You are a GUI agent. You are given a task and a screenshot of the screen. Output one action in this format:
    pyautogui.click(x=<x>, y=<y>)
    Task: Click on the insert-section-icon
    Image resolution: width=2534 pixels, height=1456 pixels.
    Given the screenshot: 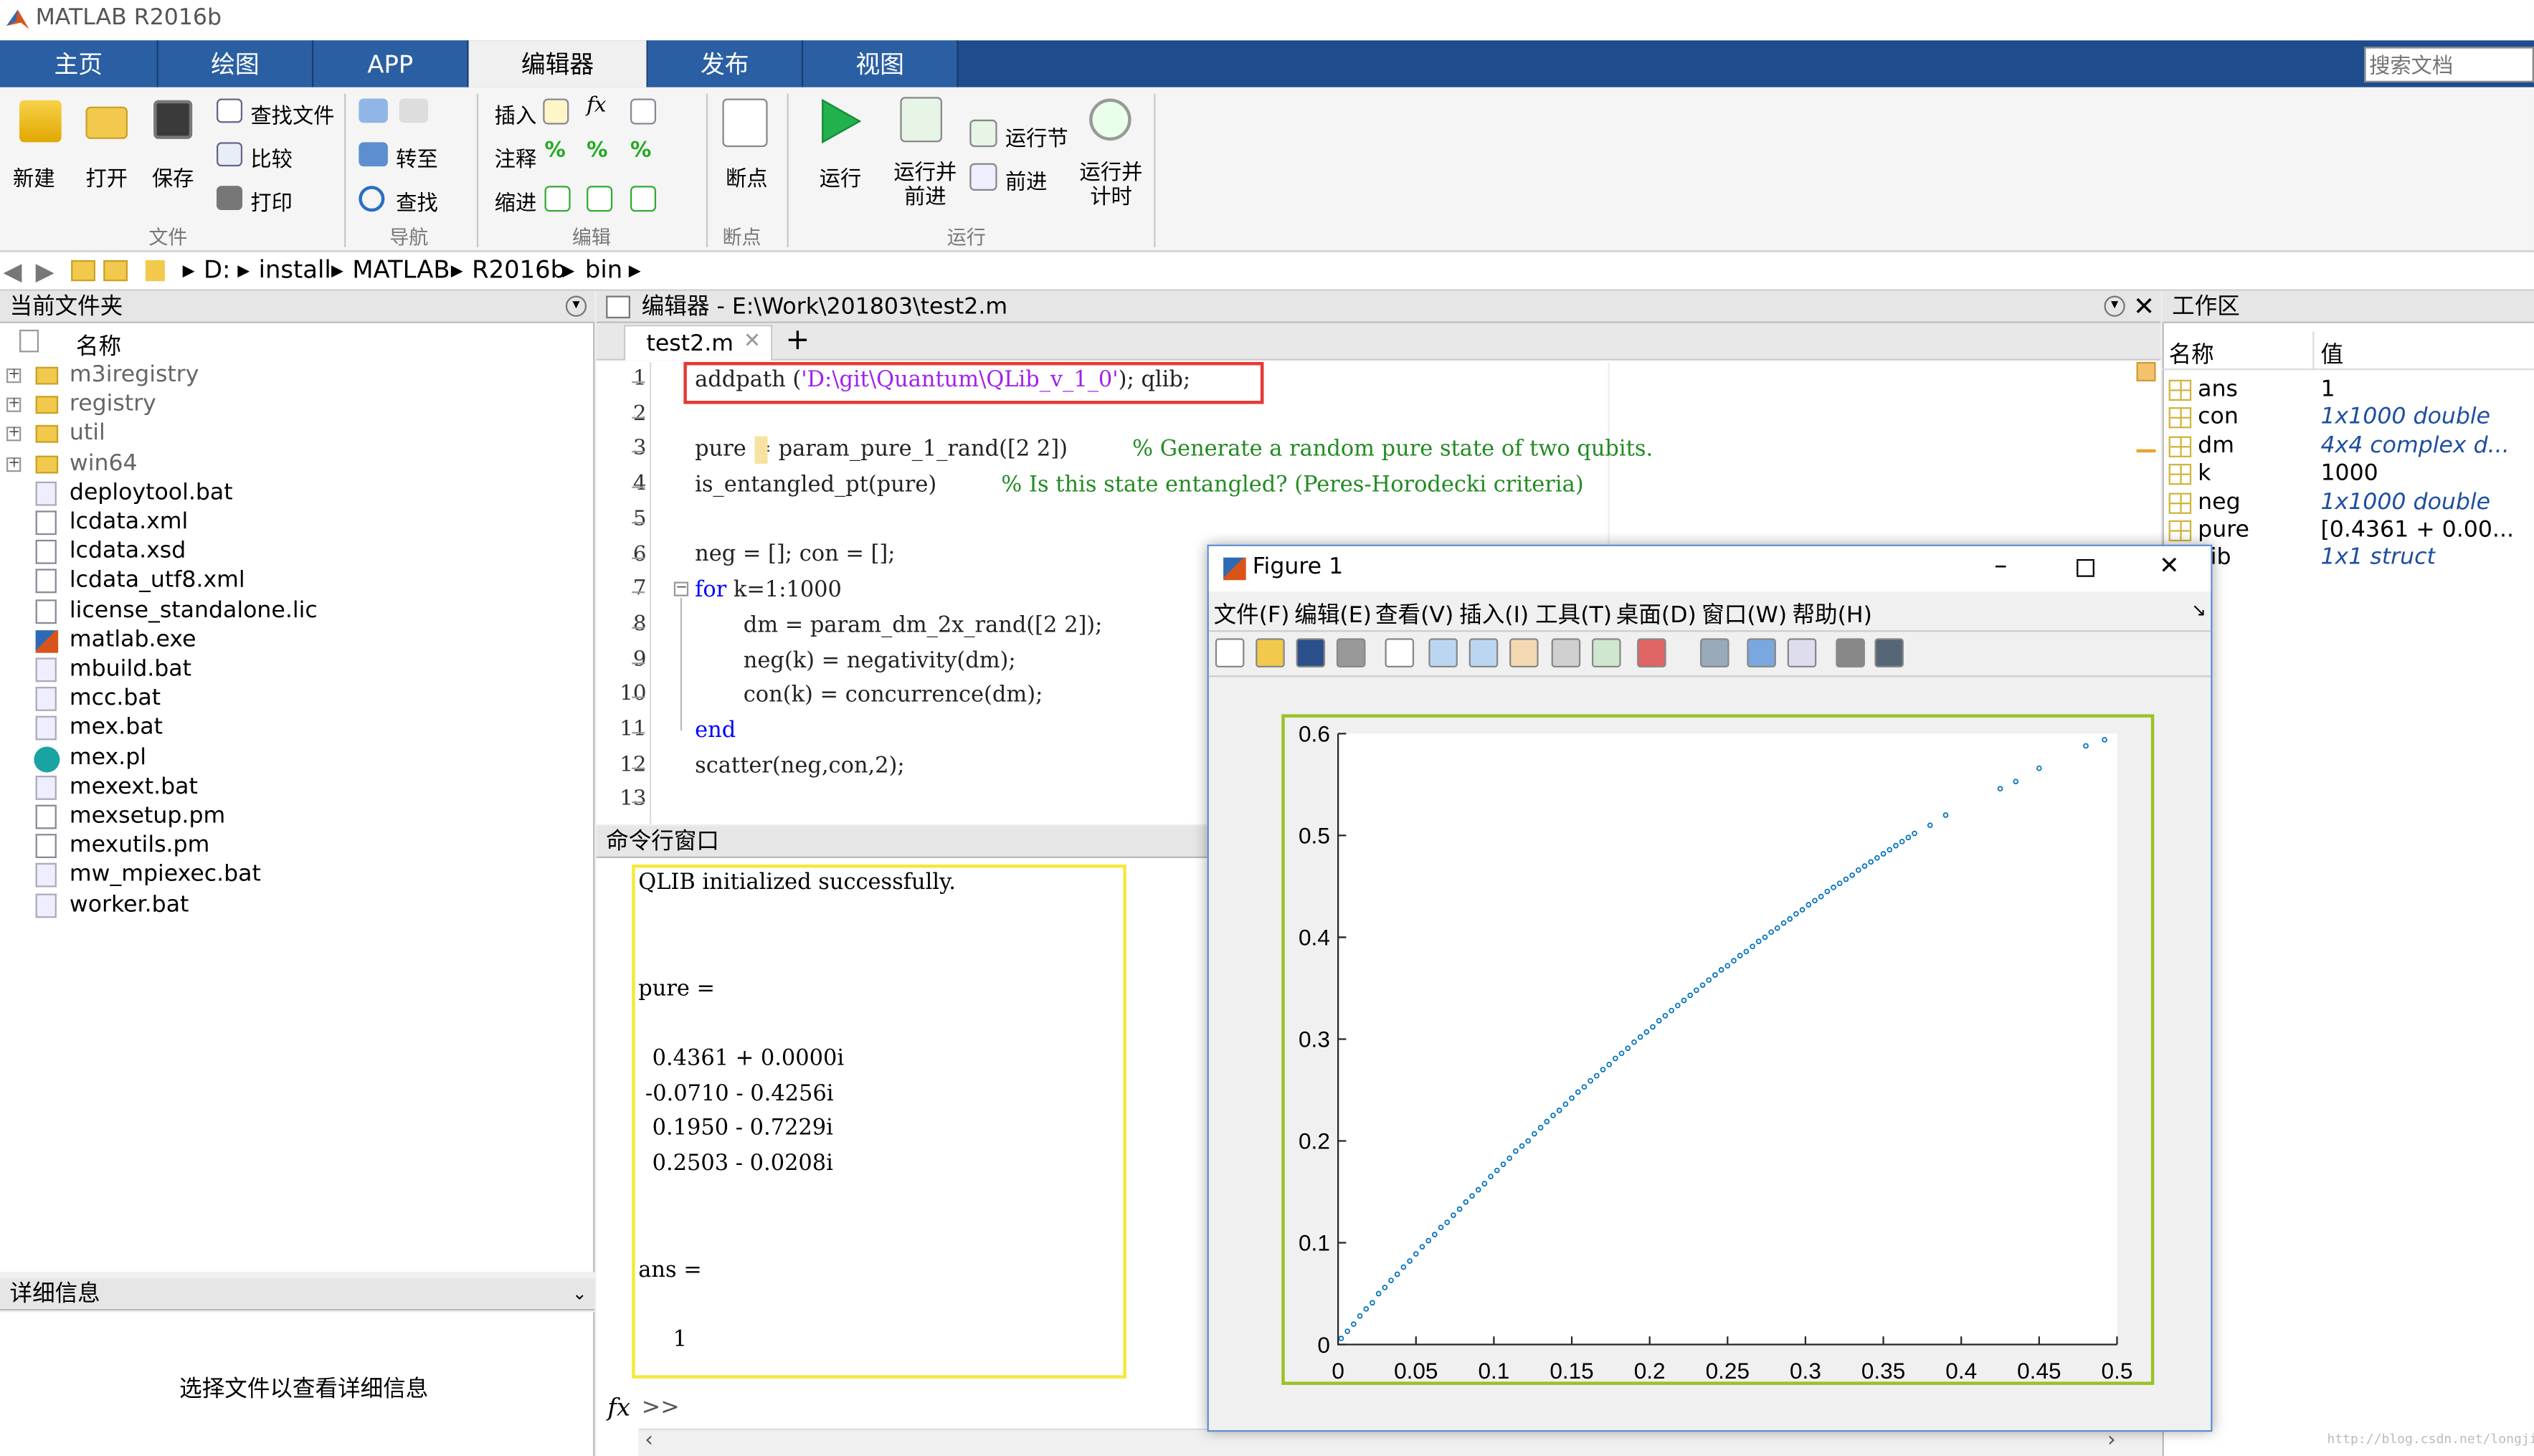 What is the action you would take?
    pyautogui.click(x=556, y=111)
    